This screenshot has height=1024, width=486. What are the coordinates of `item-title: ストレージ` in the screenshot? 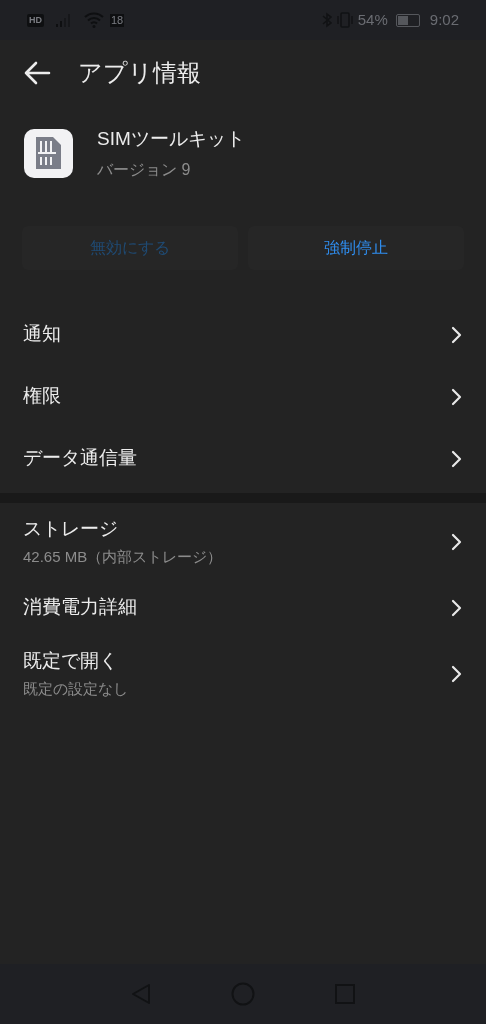 It's located at (71, 529).